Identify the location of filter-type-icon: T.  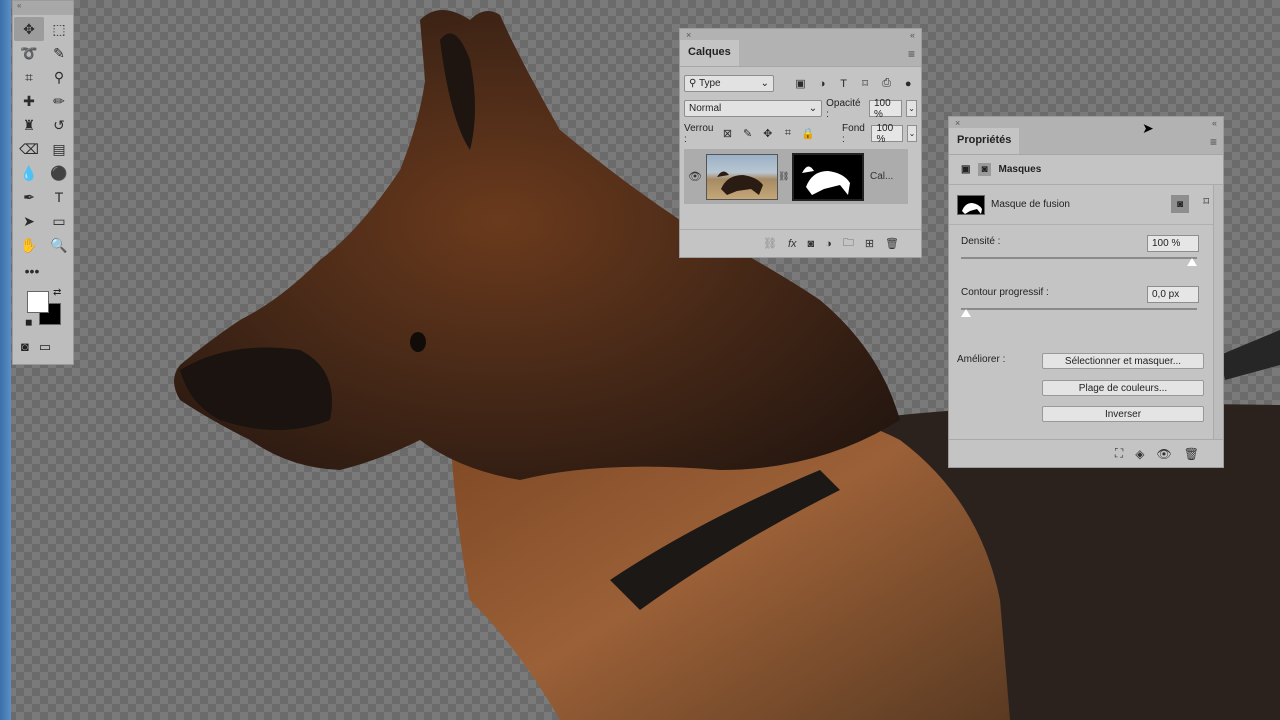
(844, 84).